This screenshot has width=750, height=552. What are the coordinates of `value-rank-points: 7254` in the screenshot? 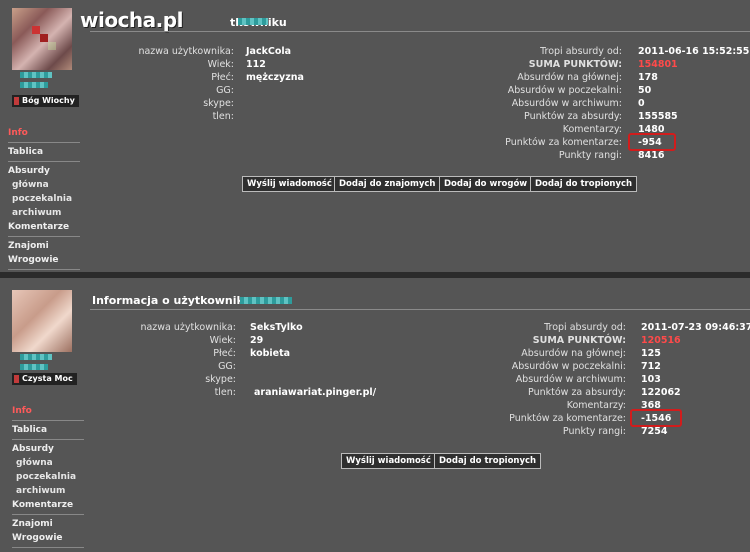 It's located at (654, 431).